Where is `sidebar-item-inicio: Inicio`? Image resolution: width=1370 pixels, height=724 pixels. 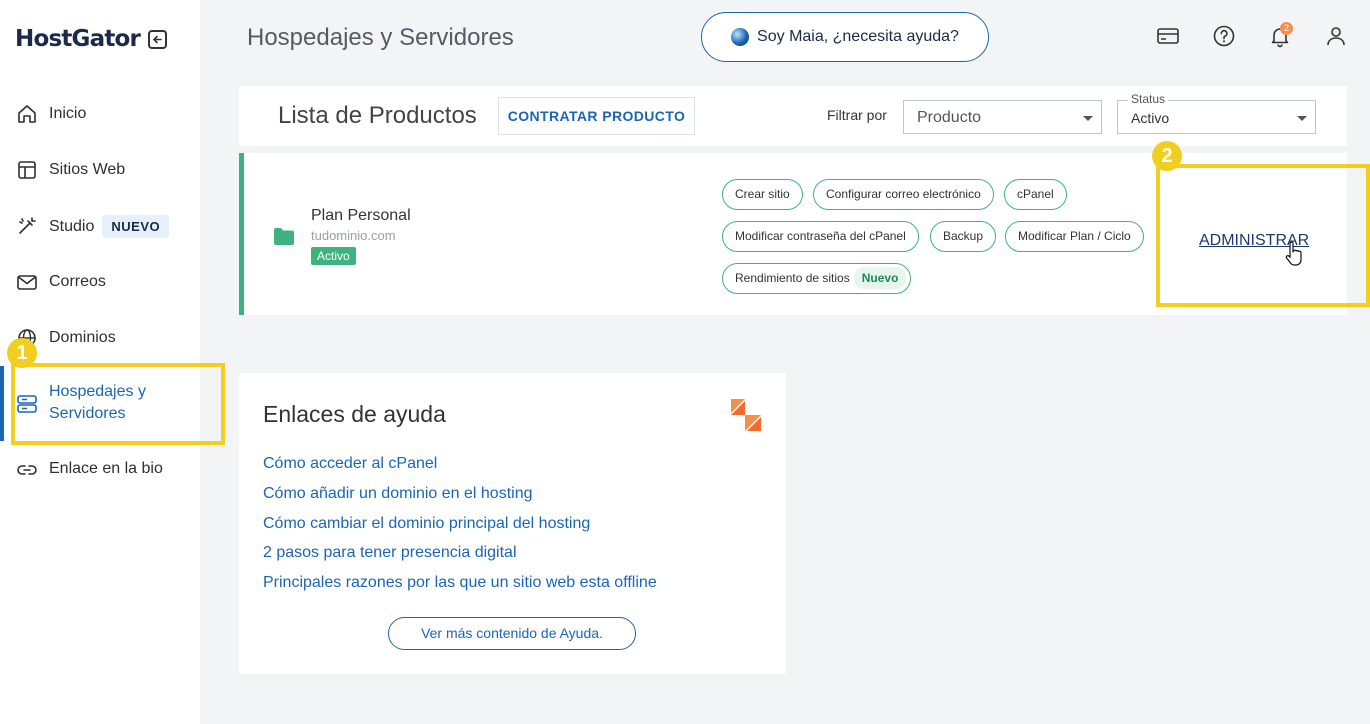
sidebar-item-inicio: Inicio is located at coordinates (100, 114).